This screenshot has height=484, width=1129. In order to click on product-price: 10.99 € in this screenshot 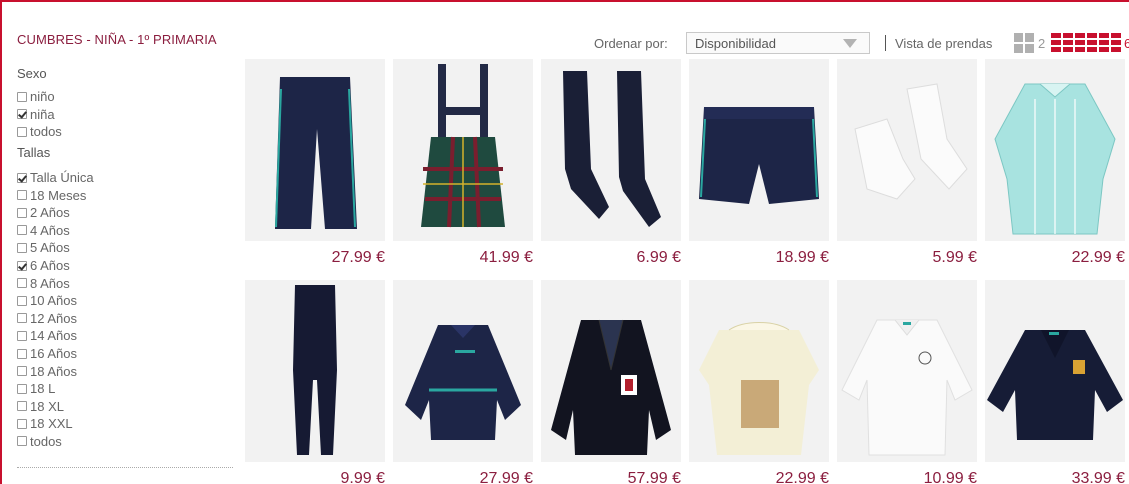, I will do `click(950, 477)`.